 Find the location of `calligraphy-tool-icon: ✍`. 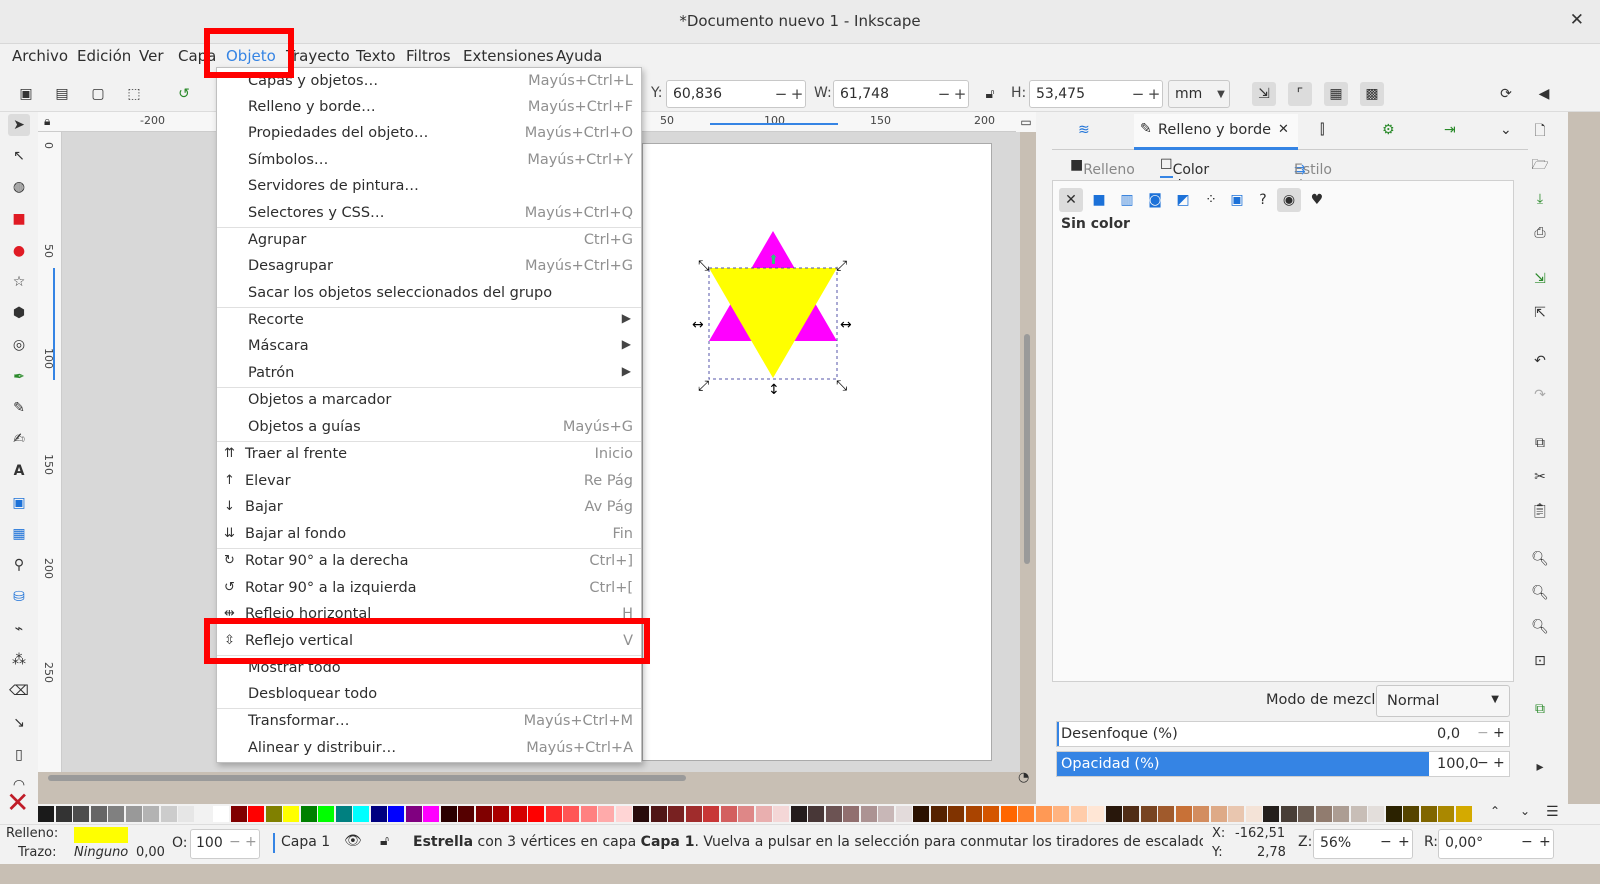

calligraphy-tool-icon: ✍ is located at coordinates (19, 439).